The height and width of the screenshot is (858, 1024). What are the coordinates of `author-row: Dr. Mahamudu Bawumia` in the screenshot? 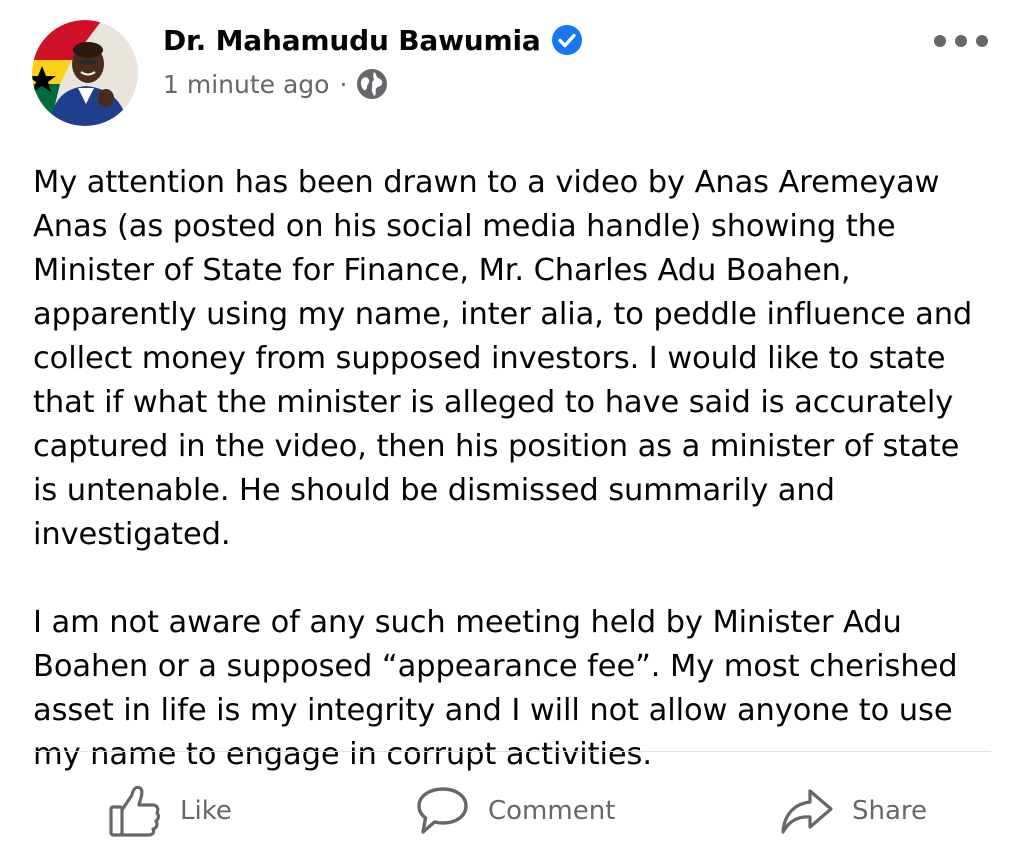 It's located at (373, 40).